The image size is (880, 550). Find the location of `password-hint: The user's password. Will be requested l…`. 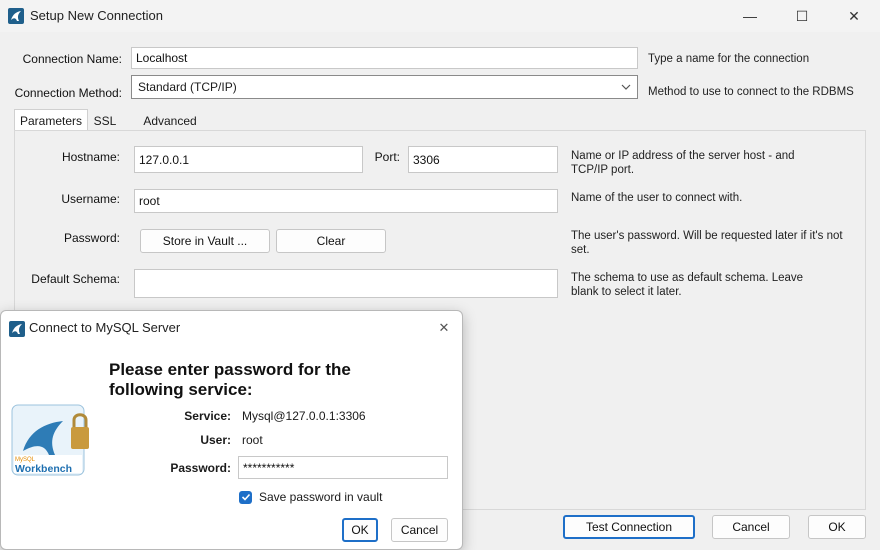

password-hint: The user's password. Will be requested l… is located at coordinates (707, 243).